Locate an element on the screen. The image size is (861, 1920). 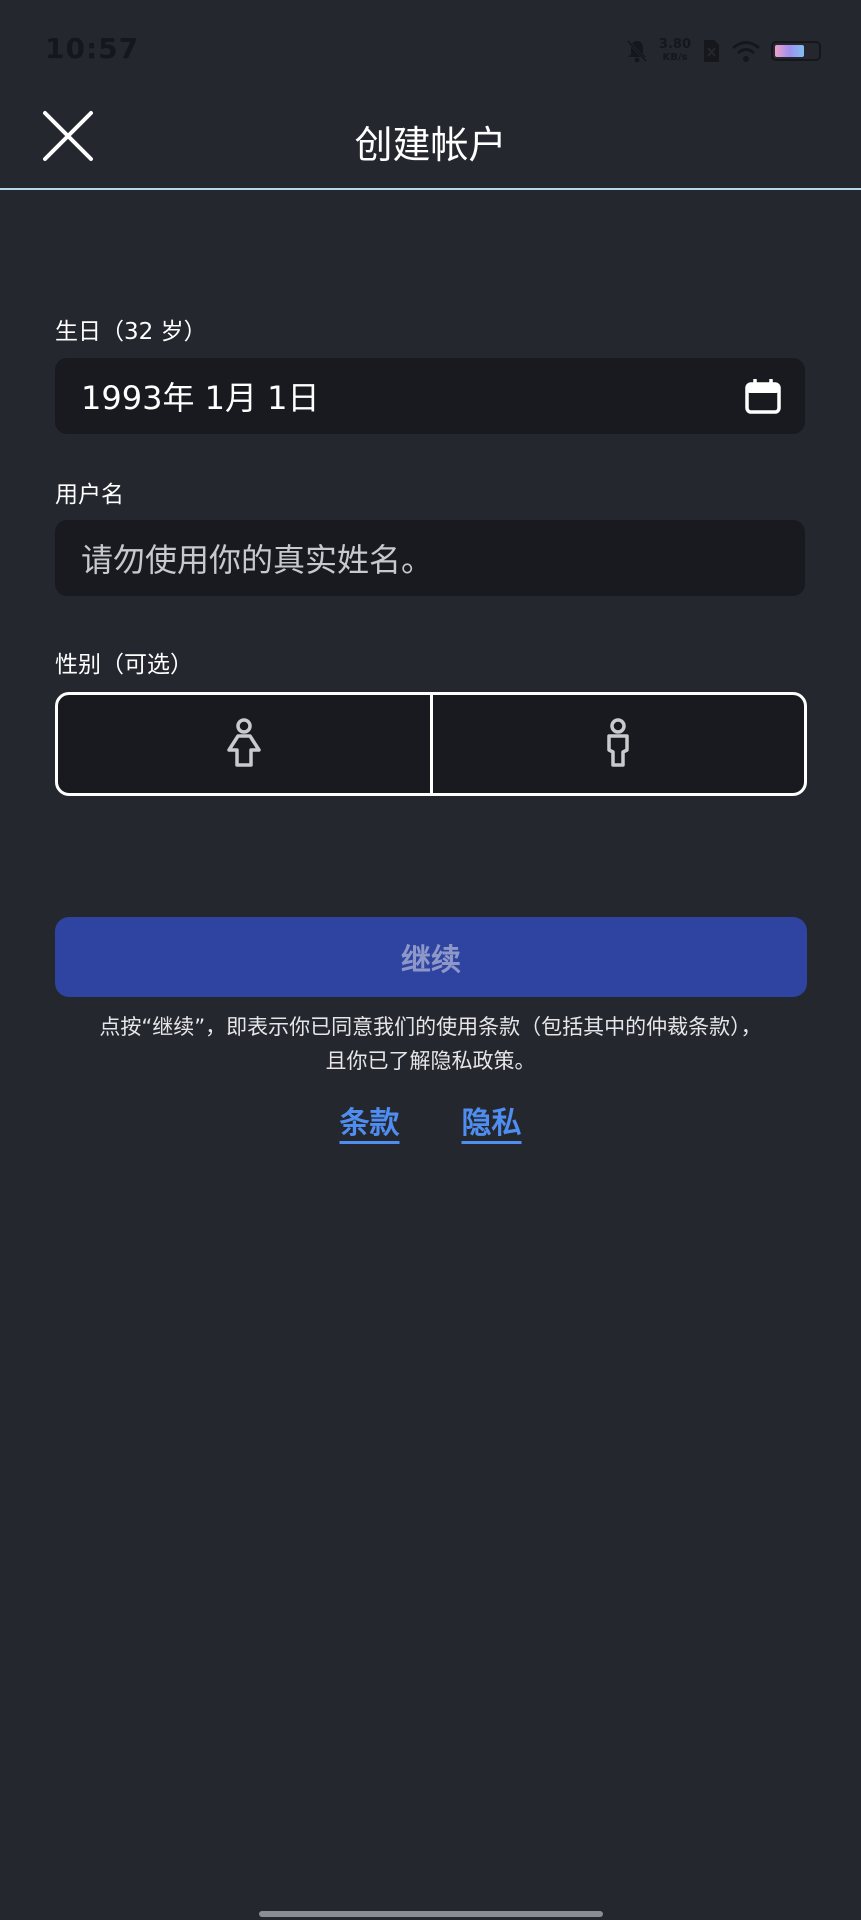
page-title: 创建帐户 is located at coordinates (430, 145).